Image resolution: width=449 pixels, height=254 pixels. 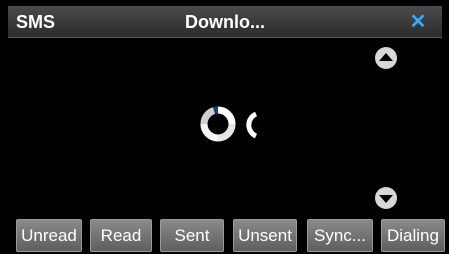 I want to click on scroll-down-button, so click(x=386, y=198).